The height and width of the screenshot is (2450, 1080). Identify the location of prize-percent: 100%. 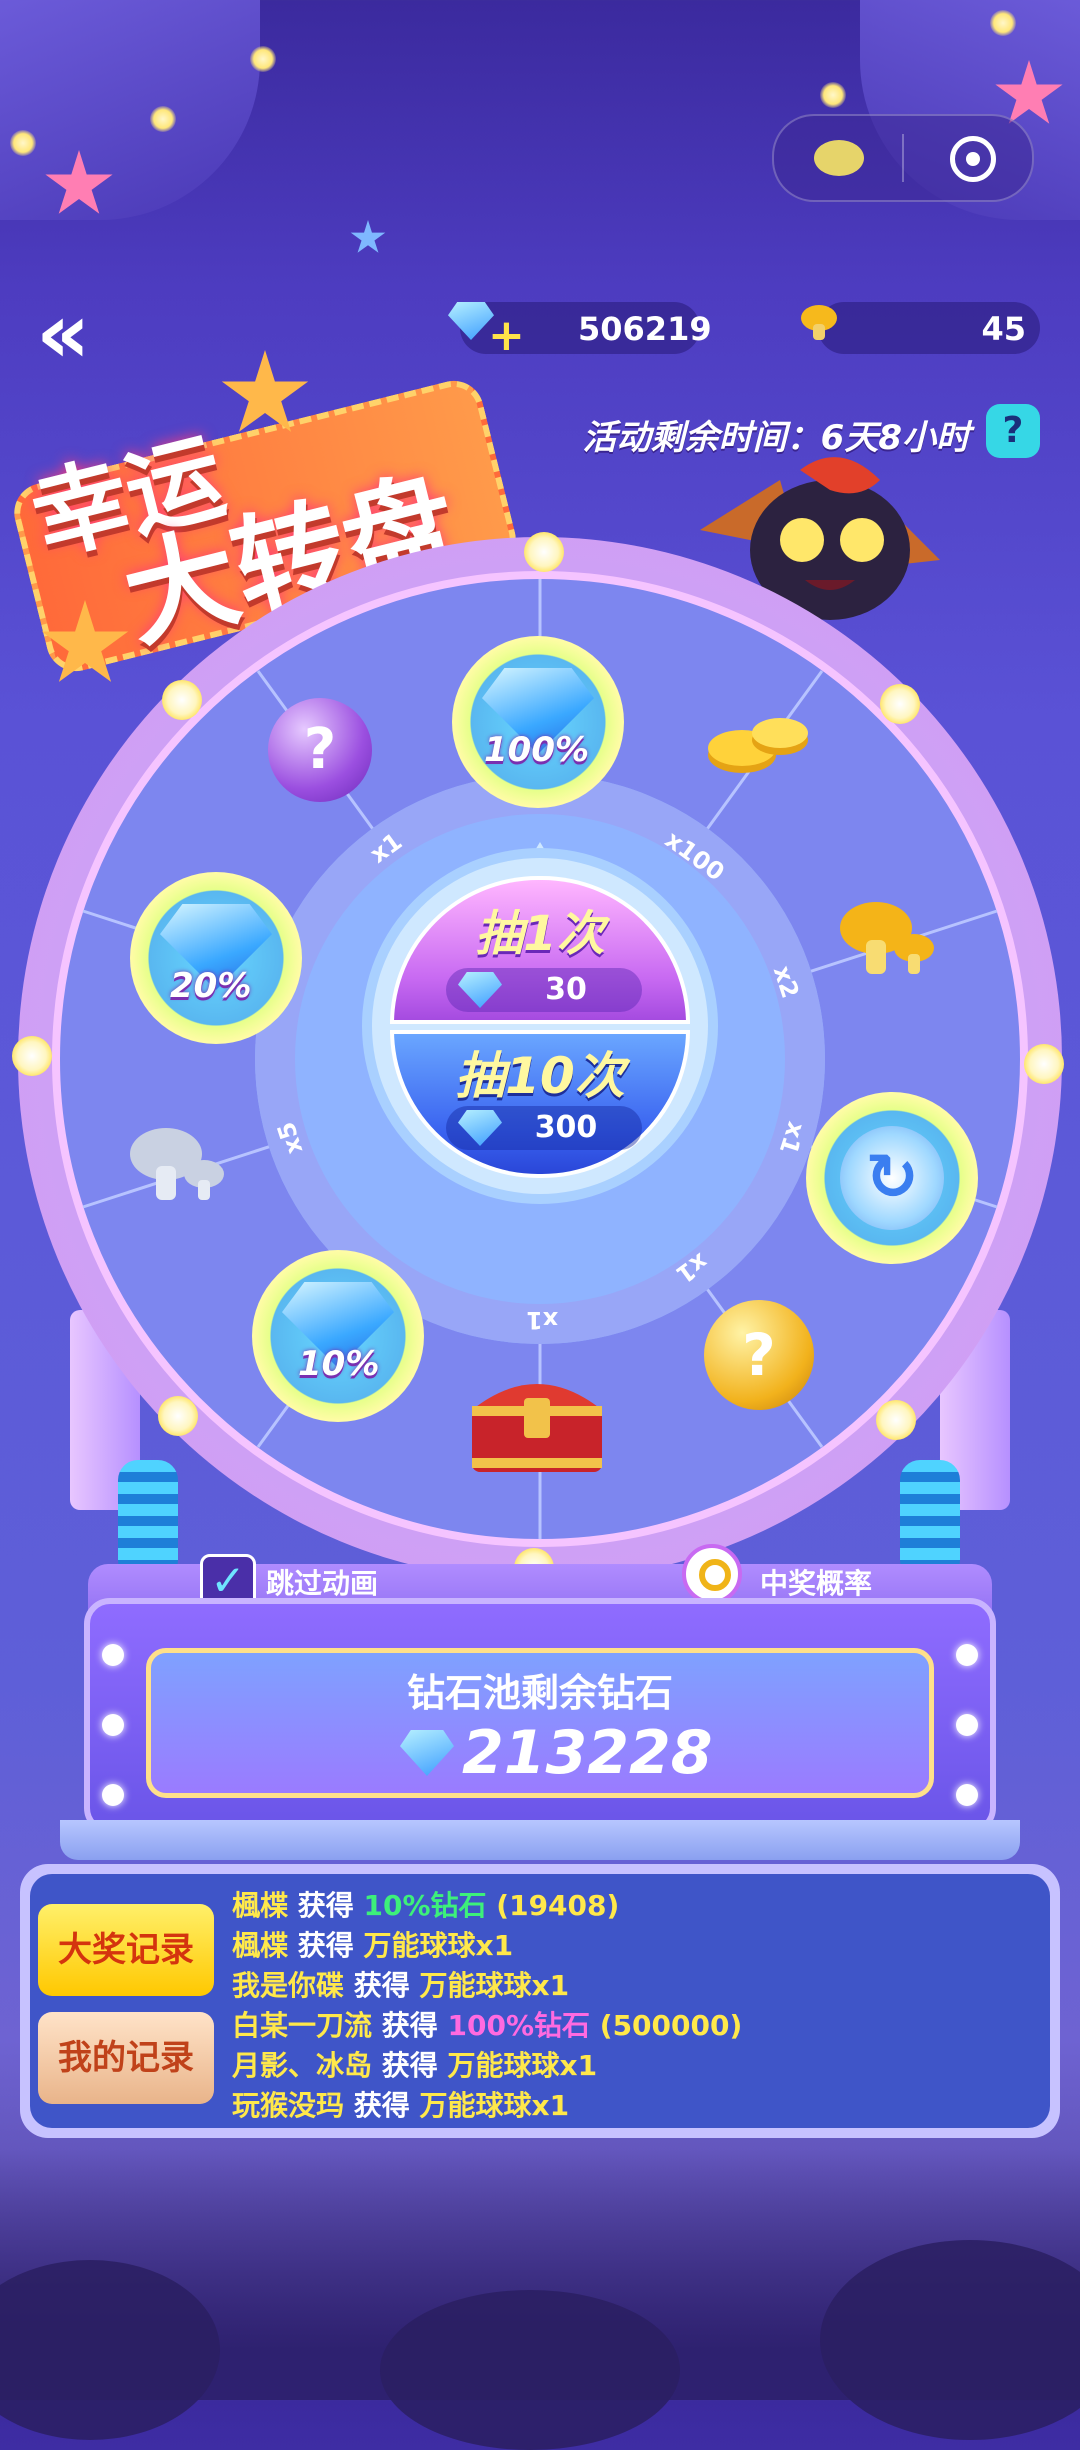
(537, 750).